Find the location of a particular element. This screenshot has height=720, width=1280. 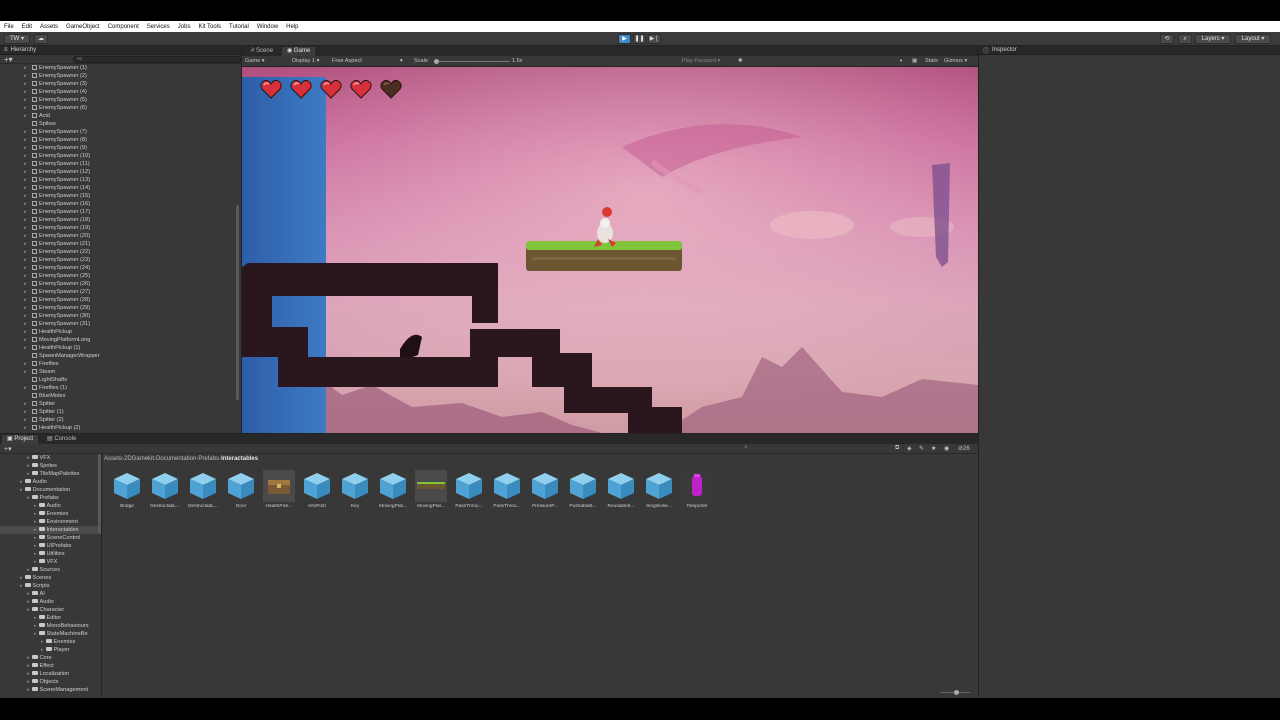

history-icon: ⟲ is located at coordinates (1167, 39).